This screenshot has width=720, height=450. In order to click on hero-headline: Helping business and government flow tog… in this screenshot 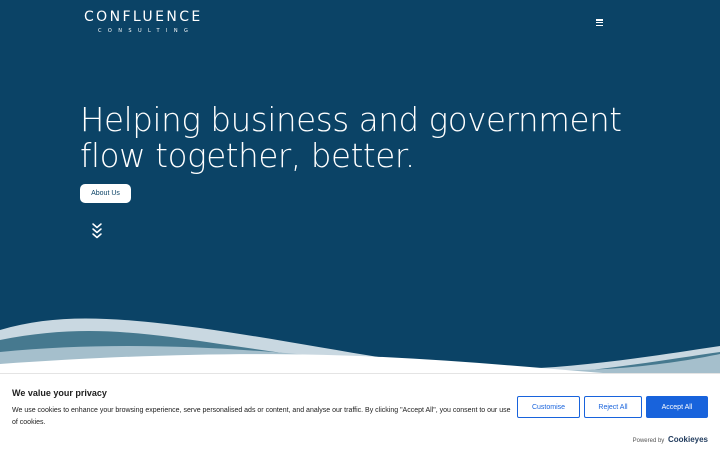, I will do `click(351, 138)`.